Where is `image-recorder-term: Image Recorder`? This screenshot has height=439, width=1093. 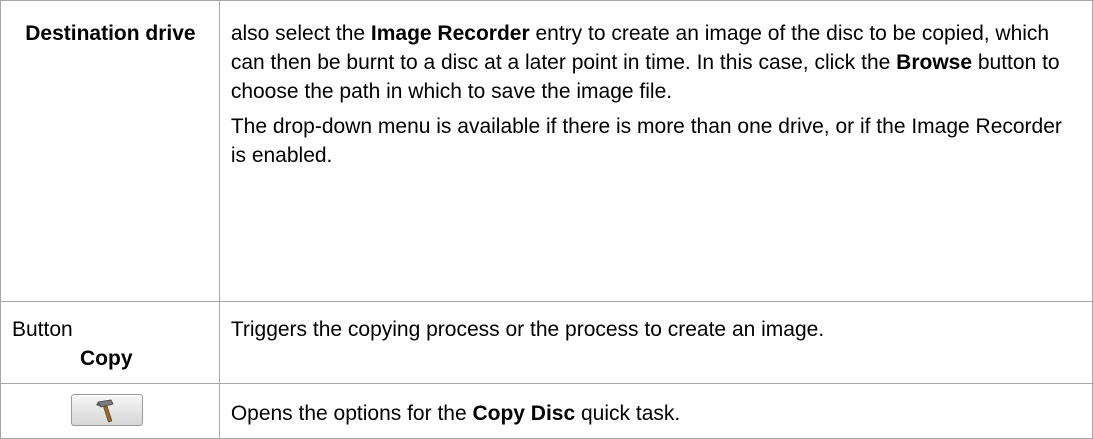 image-recorder-term: Image Recorder is located at coordinates (450, 33).